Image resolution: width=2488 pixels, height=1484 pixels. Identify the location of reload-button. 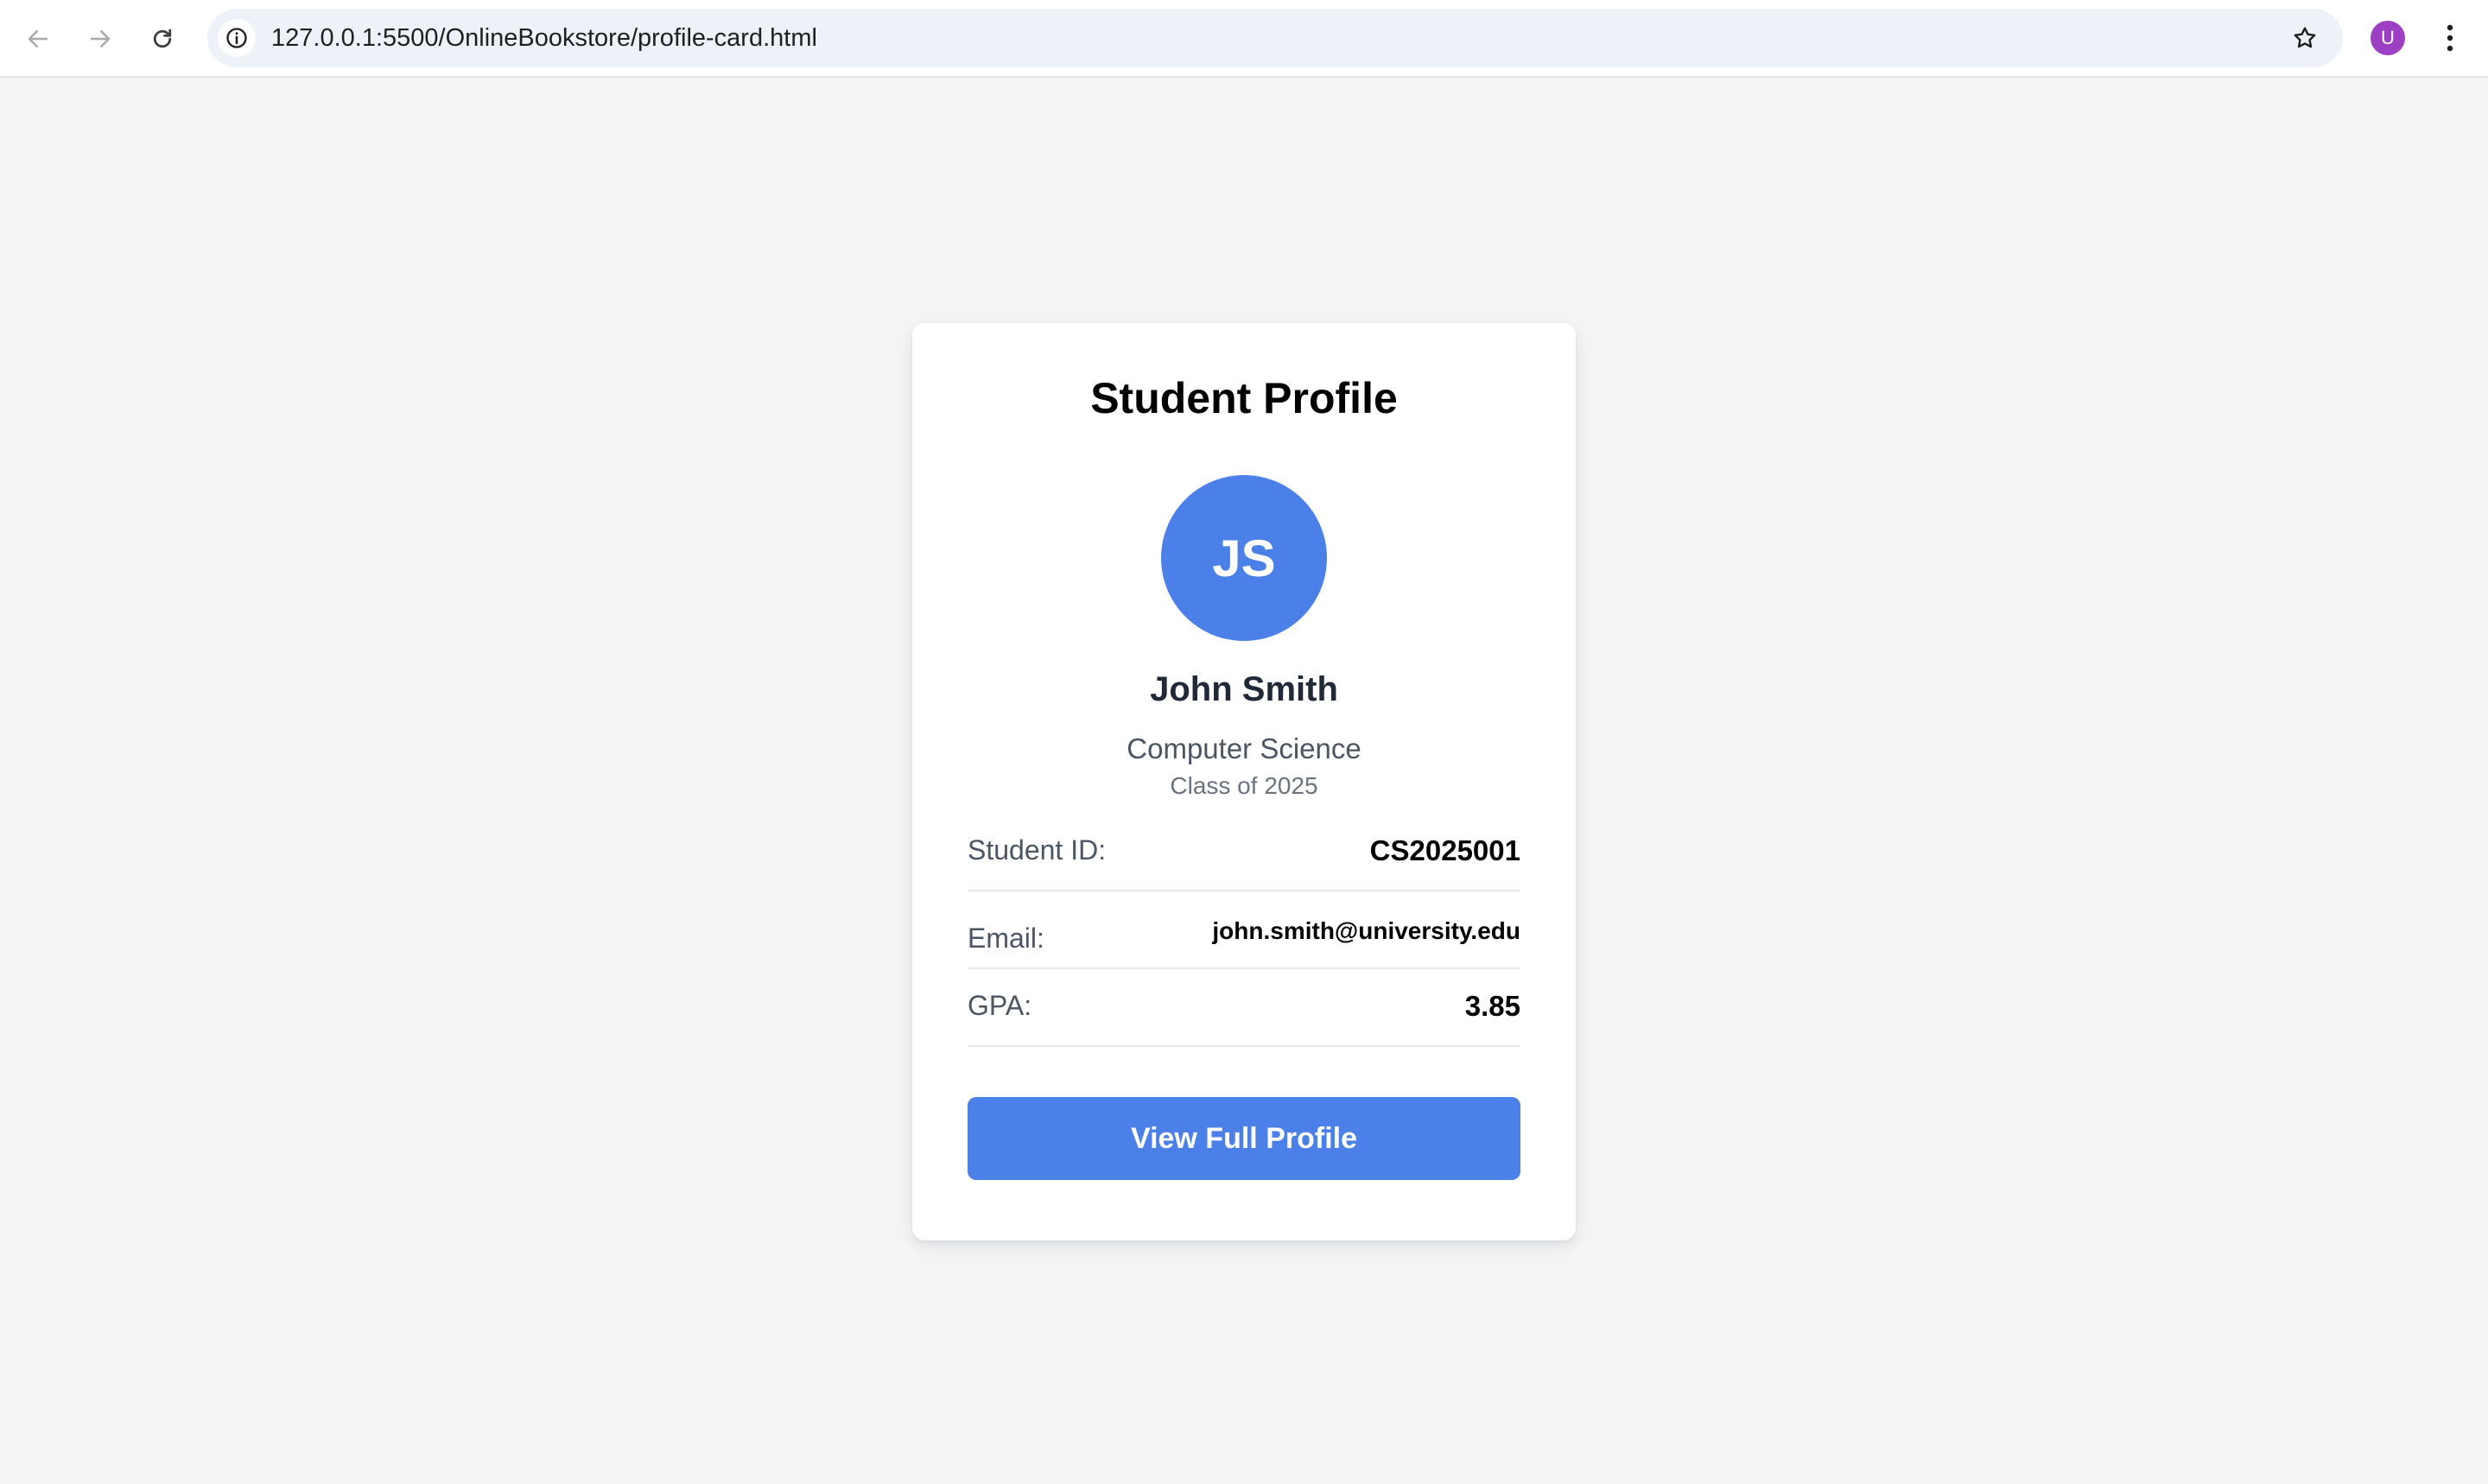
(162, 38).